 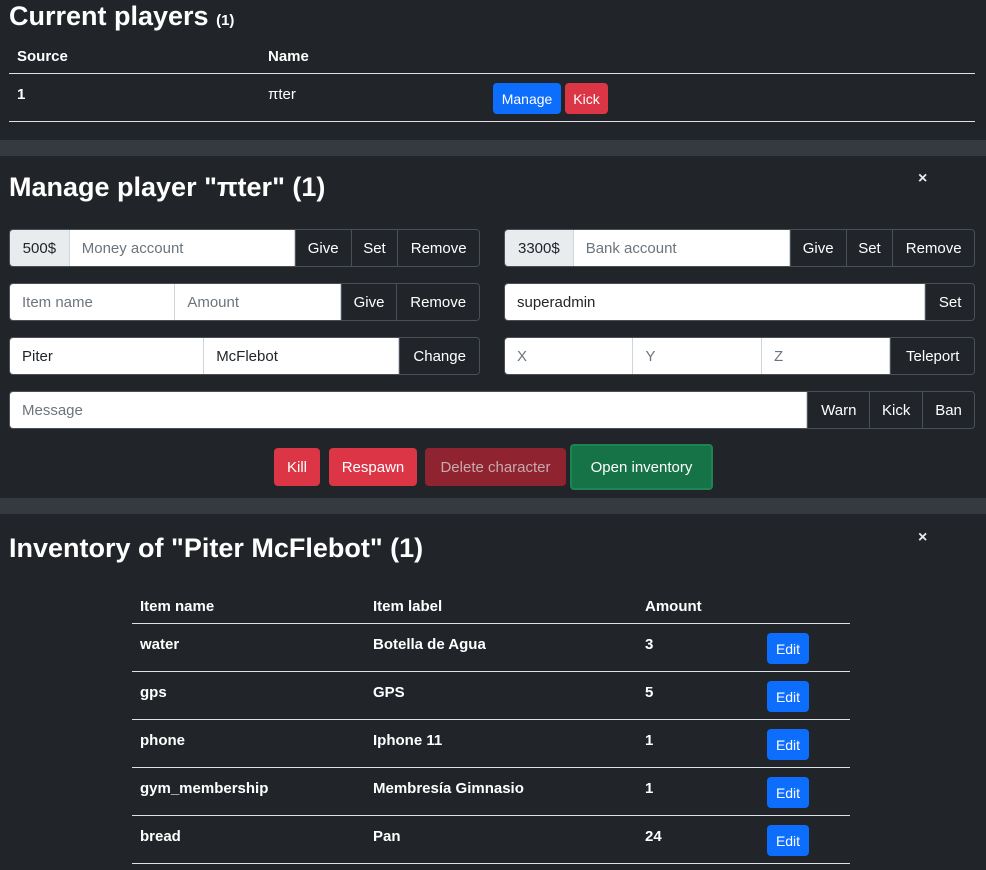 I want to click on coord-z-input: Z, so click(x=826, y=356).